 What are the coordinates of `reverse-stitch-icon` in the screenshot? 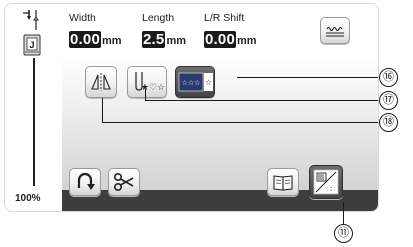 It's located at (86, 181).